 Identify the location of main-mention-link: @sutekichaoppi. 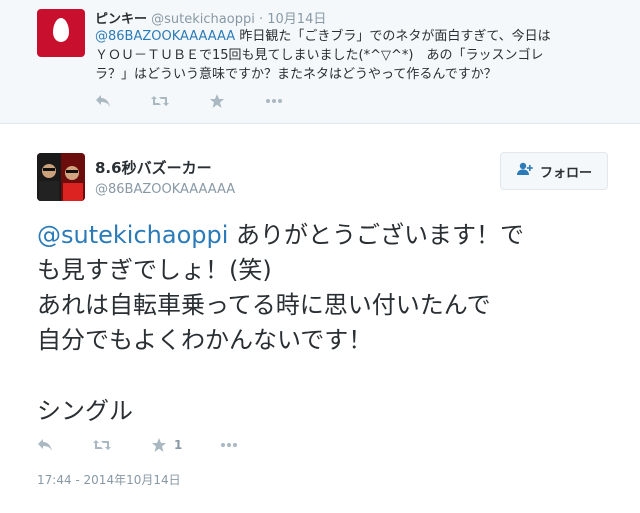
(132, 235).